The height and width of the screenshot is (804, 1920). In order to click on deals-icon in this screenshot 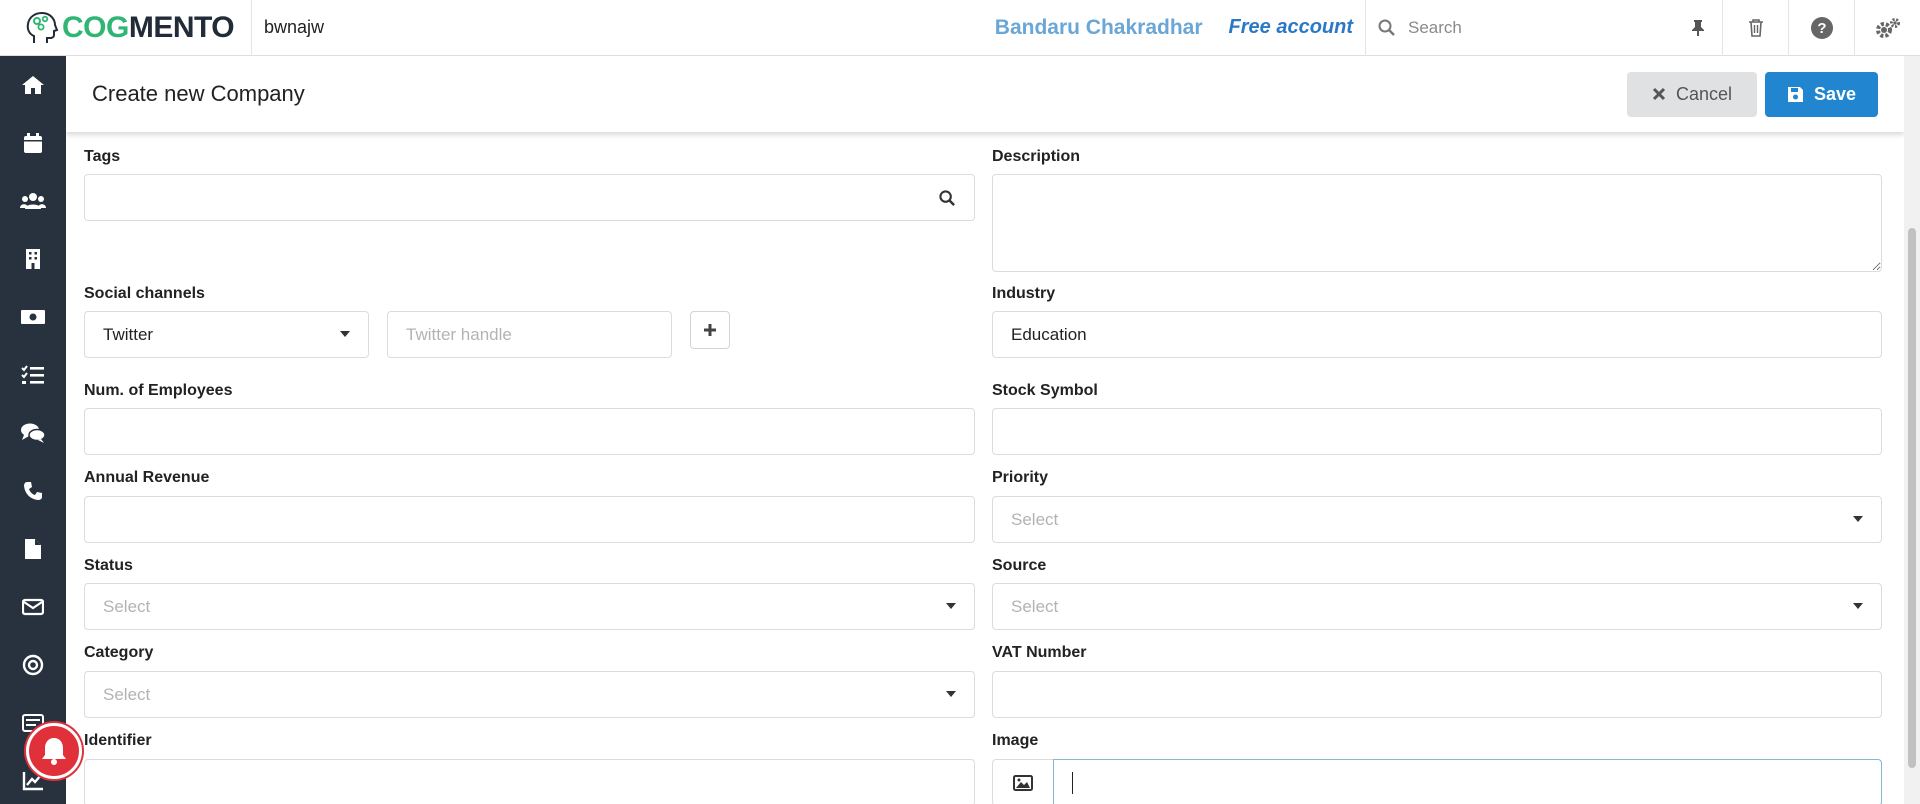, I will do `click(33, 317)`.